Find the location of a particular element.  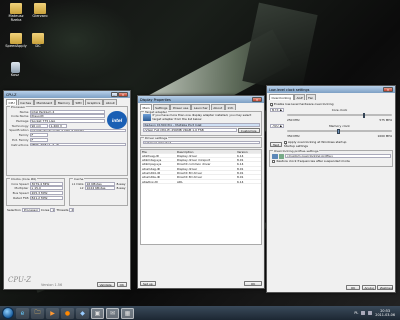

tab-graphics: Graphics is located at coordinates (93, 102).